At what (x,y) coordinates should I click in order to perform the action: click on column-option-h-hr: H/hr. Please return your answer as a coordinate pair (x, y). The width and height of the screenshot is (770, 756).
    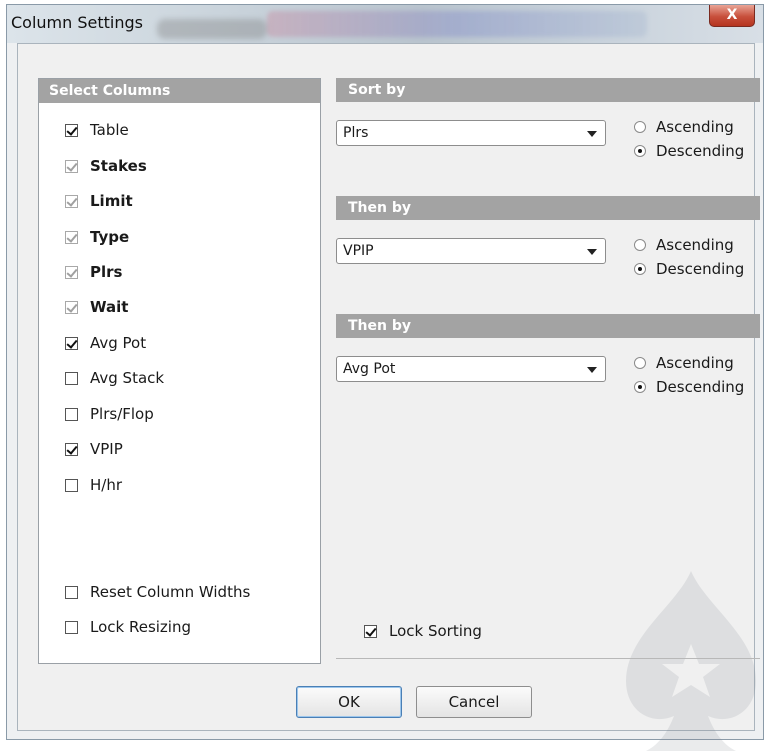
    Looking at the image, I should click on (93, 485).